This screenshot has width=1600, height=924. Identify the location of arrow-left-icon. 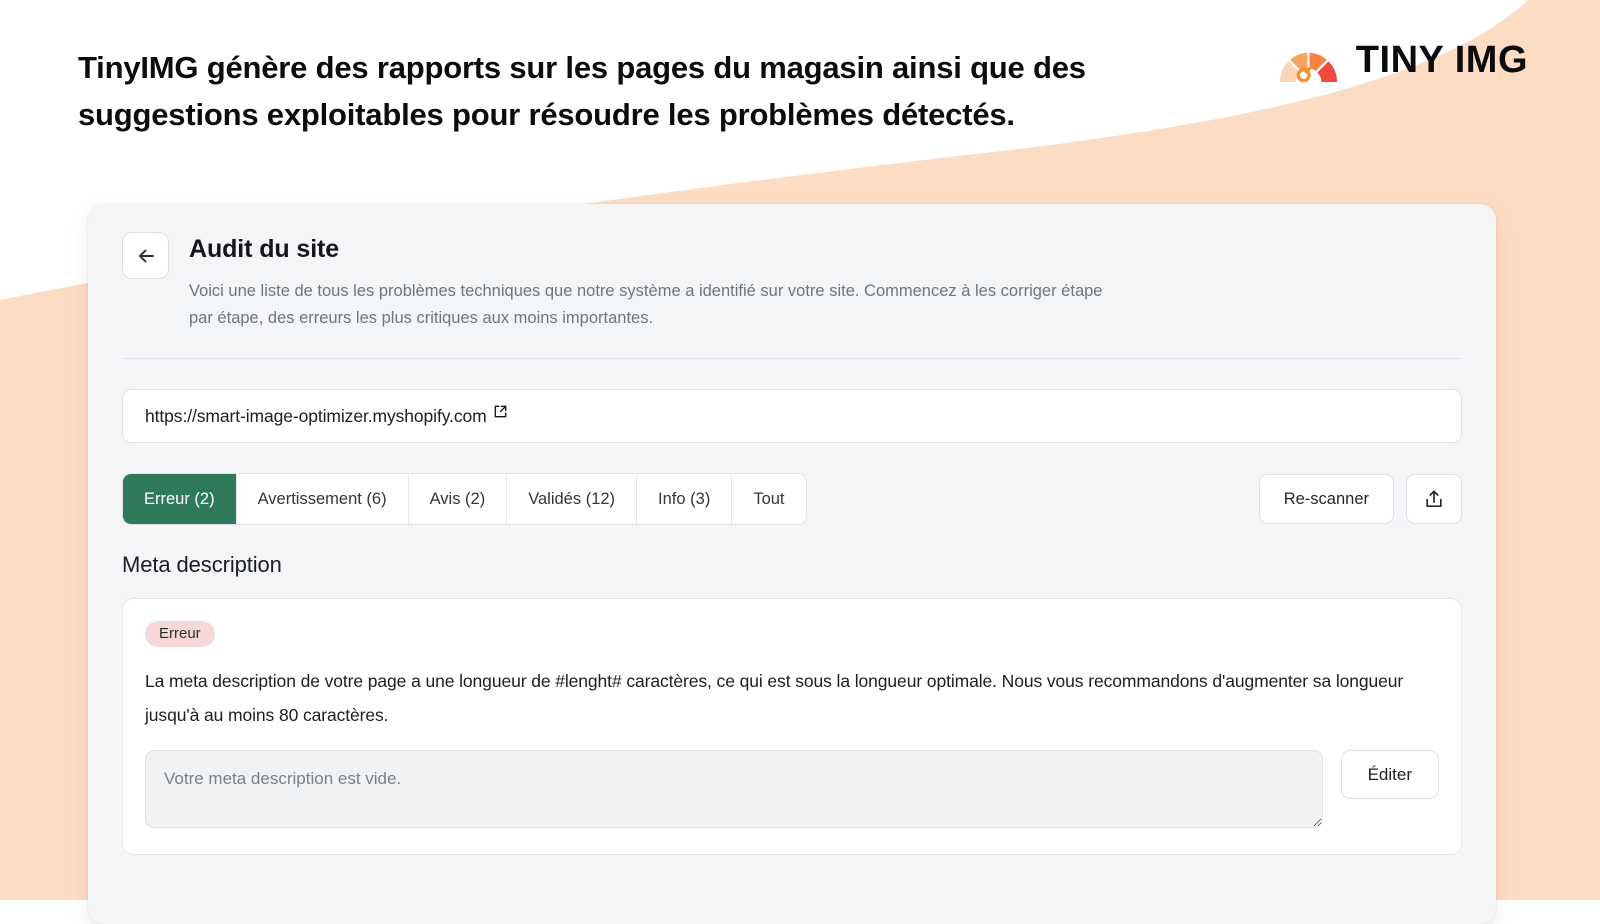
(146, 255).